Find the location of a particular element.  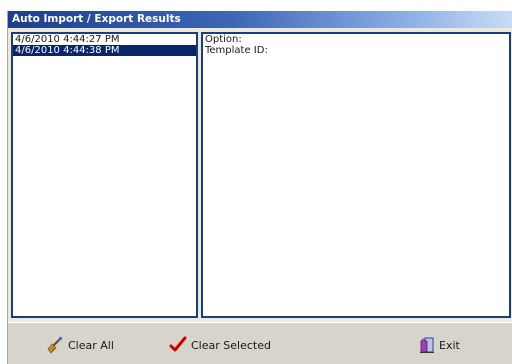

clear-selected-label: Clear Selected is located at coordinates (231, 345).